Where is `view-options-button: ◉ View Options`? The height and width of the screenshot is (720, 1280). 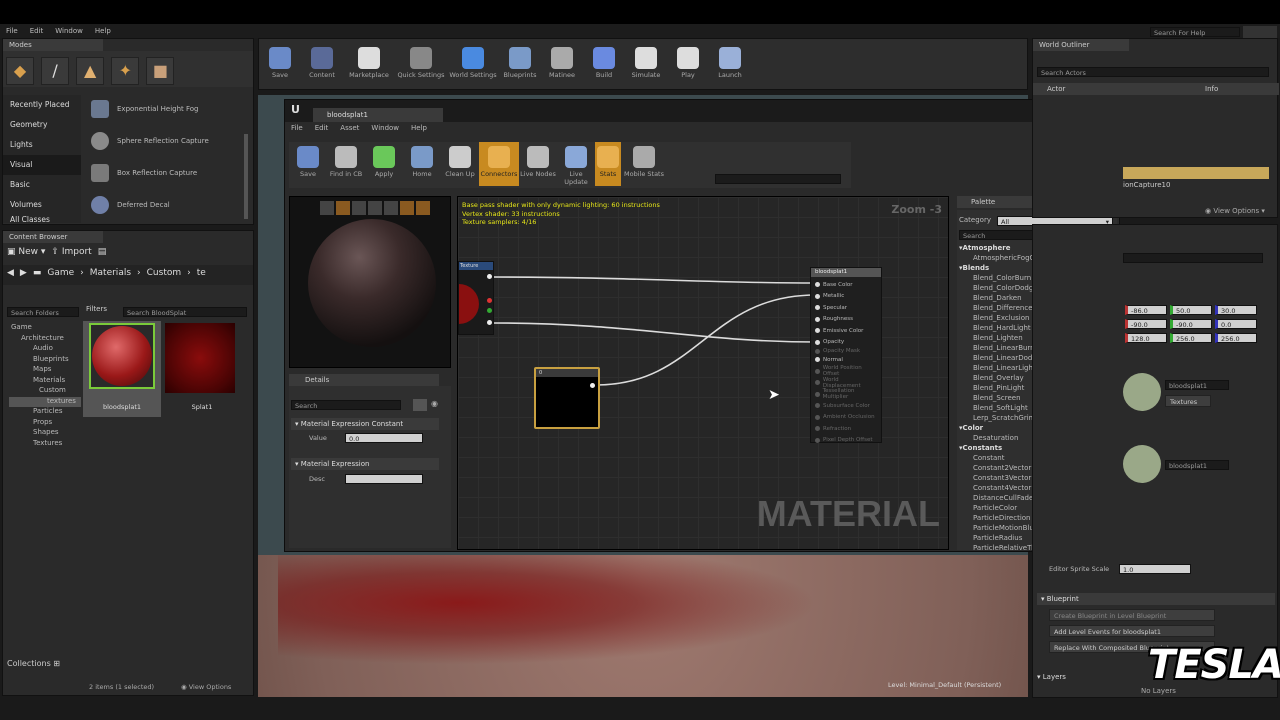 view-options-button: ◉ View Options is located at coordinates (206, 687).